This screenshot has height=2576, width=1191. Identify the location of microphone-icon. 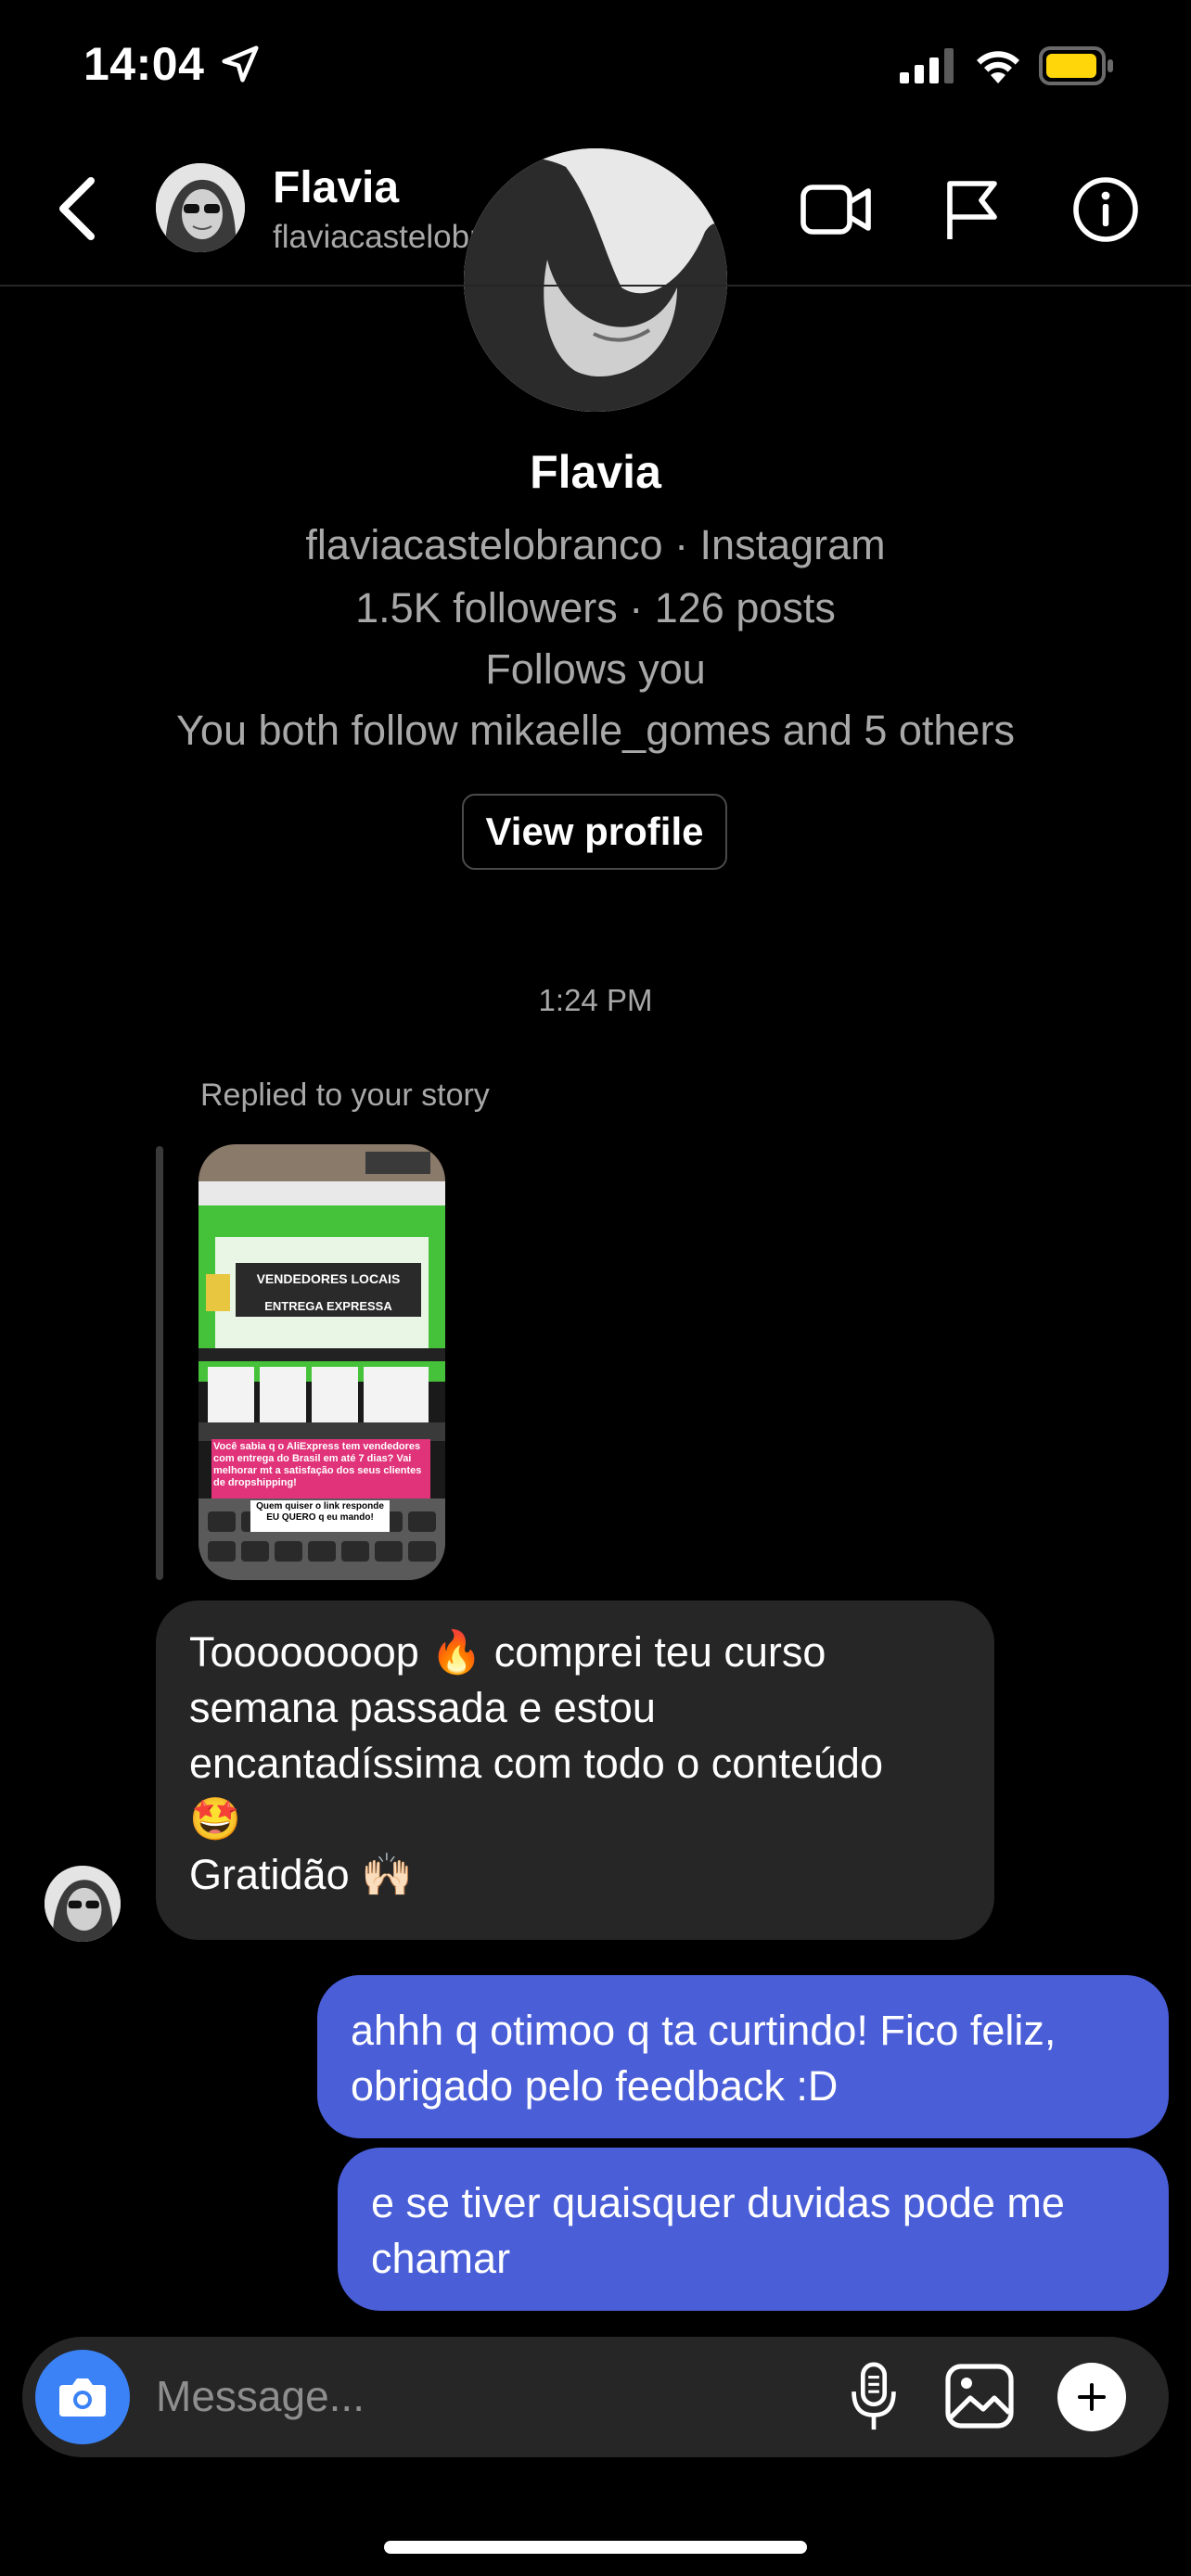
(874, 2397).